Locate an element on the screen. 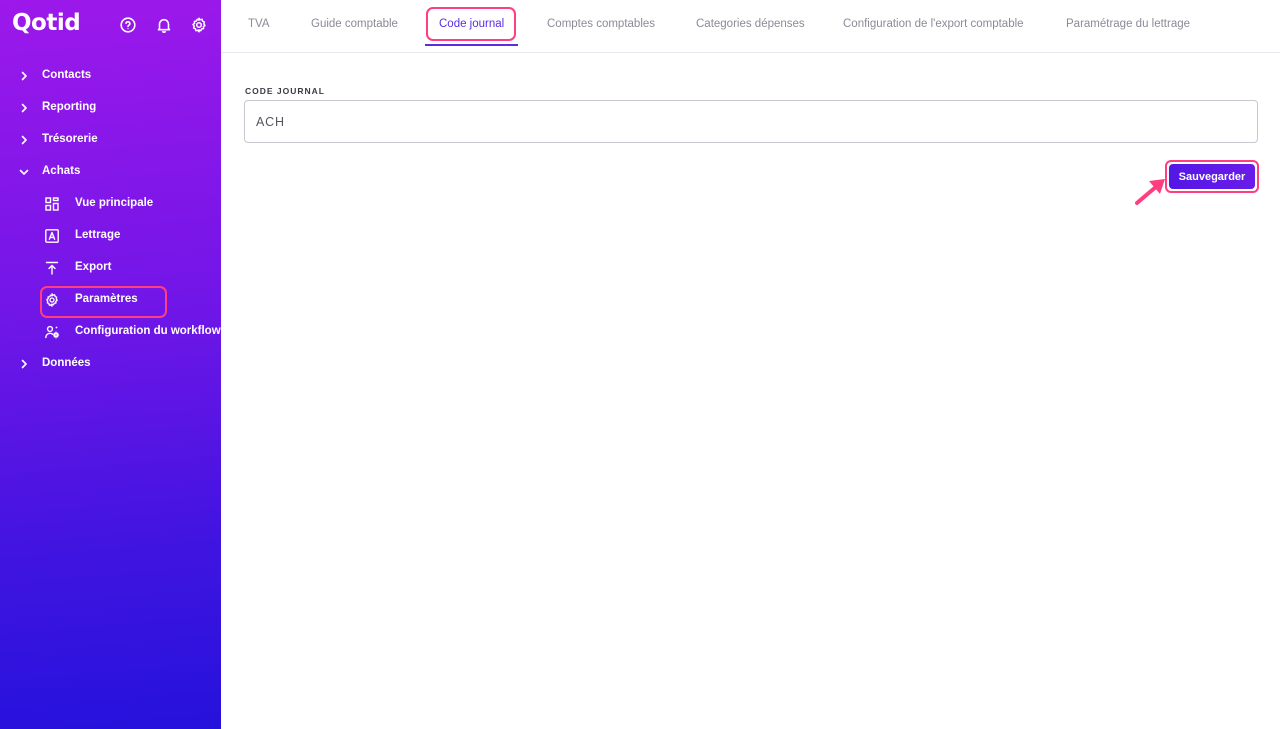 This screenshot has height=729, width=1280. sidebar-subitem-label: Vue principale is located at coordinates (114, 203).